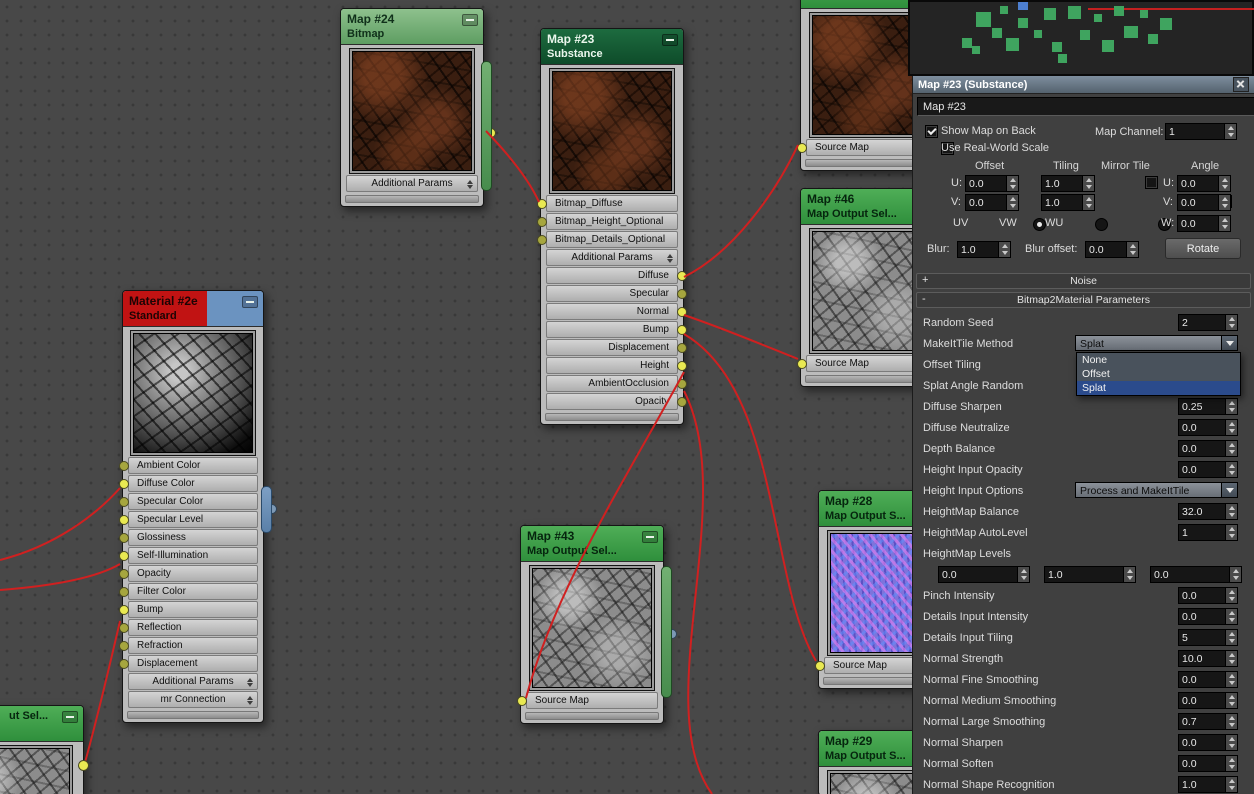  What do you see at coordinates (992, 202) in the screenshot?
I see `v-offset-spinner: 0.0` at bounding box center [992, 202].